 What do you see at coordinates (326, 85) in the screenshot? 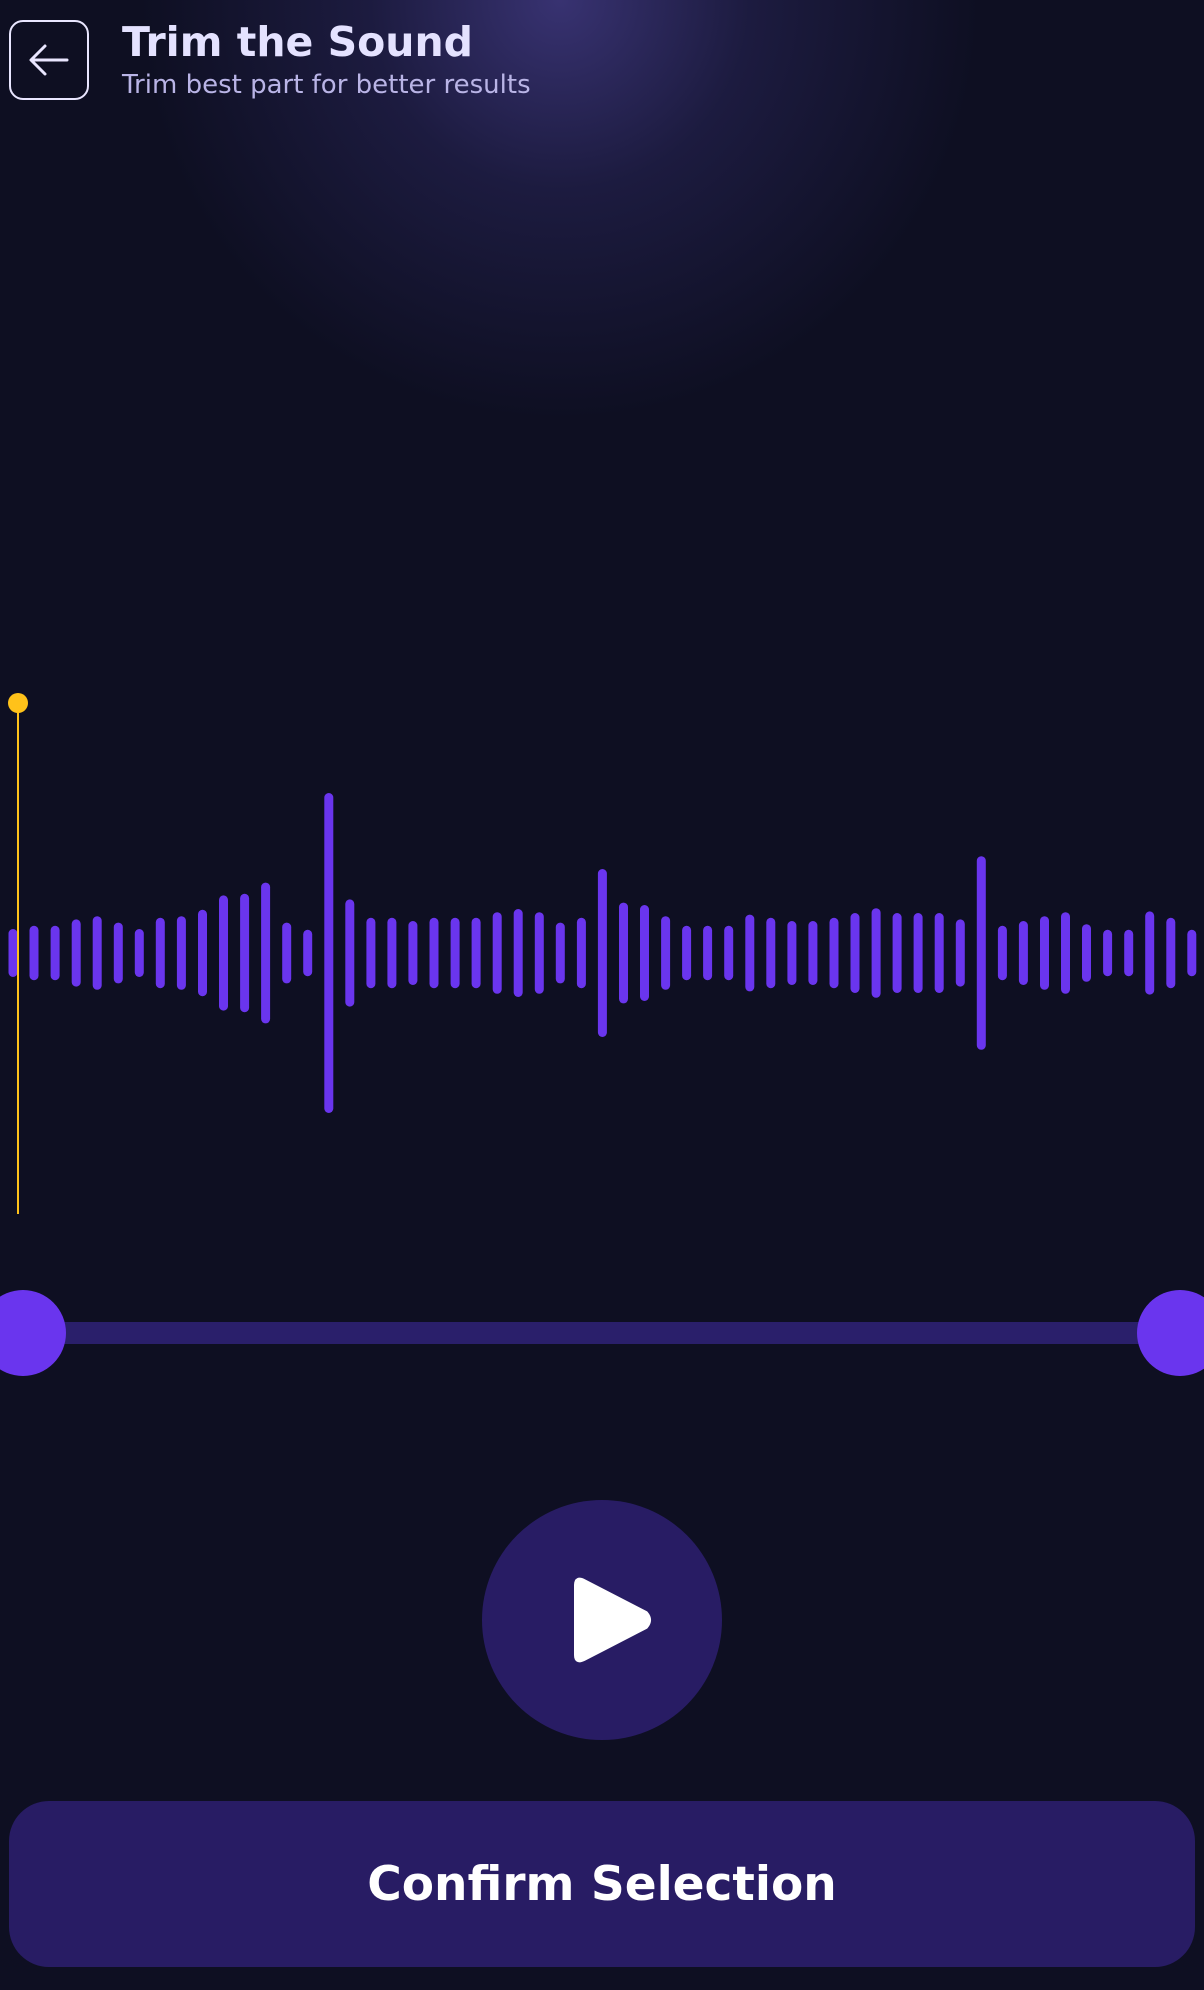
I see `page-subtitle: Trim best part for better results` at bounding box center [326, 85].